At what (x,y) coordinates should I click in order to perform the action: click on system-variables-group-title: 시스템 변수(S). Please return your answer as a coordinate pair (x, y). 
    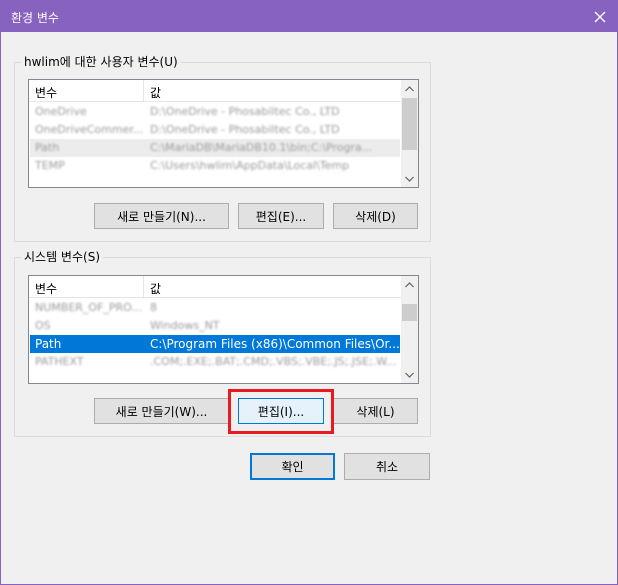
    Looking at the image, I should click on (62, 257).